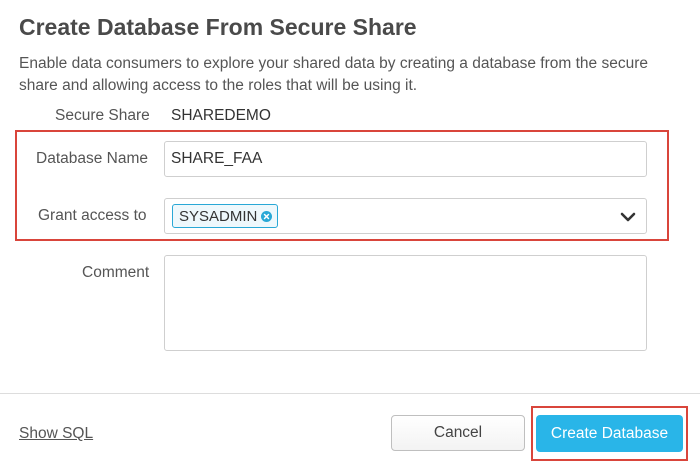 The image size is (700, 466). What do you see at coordinates (350, 393) in the screenshot?
I see `footer-divider` at bounding box center [350, 393].